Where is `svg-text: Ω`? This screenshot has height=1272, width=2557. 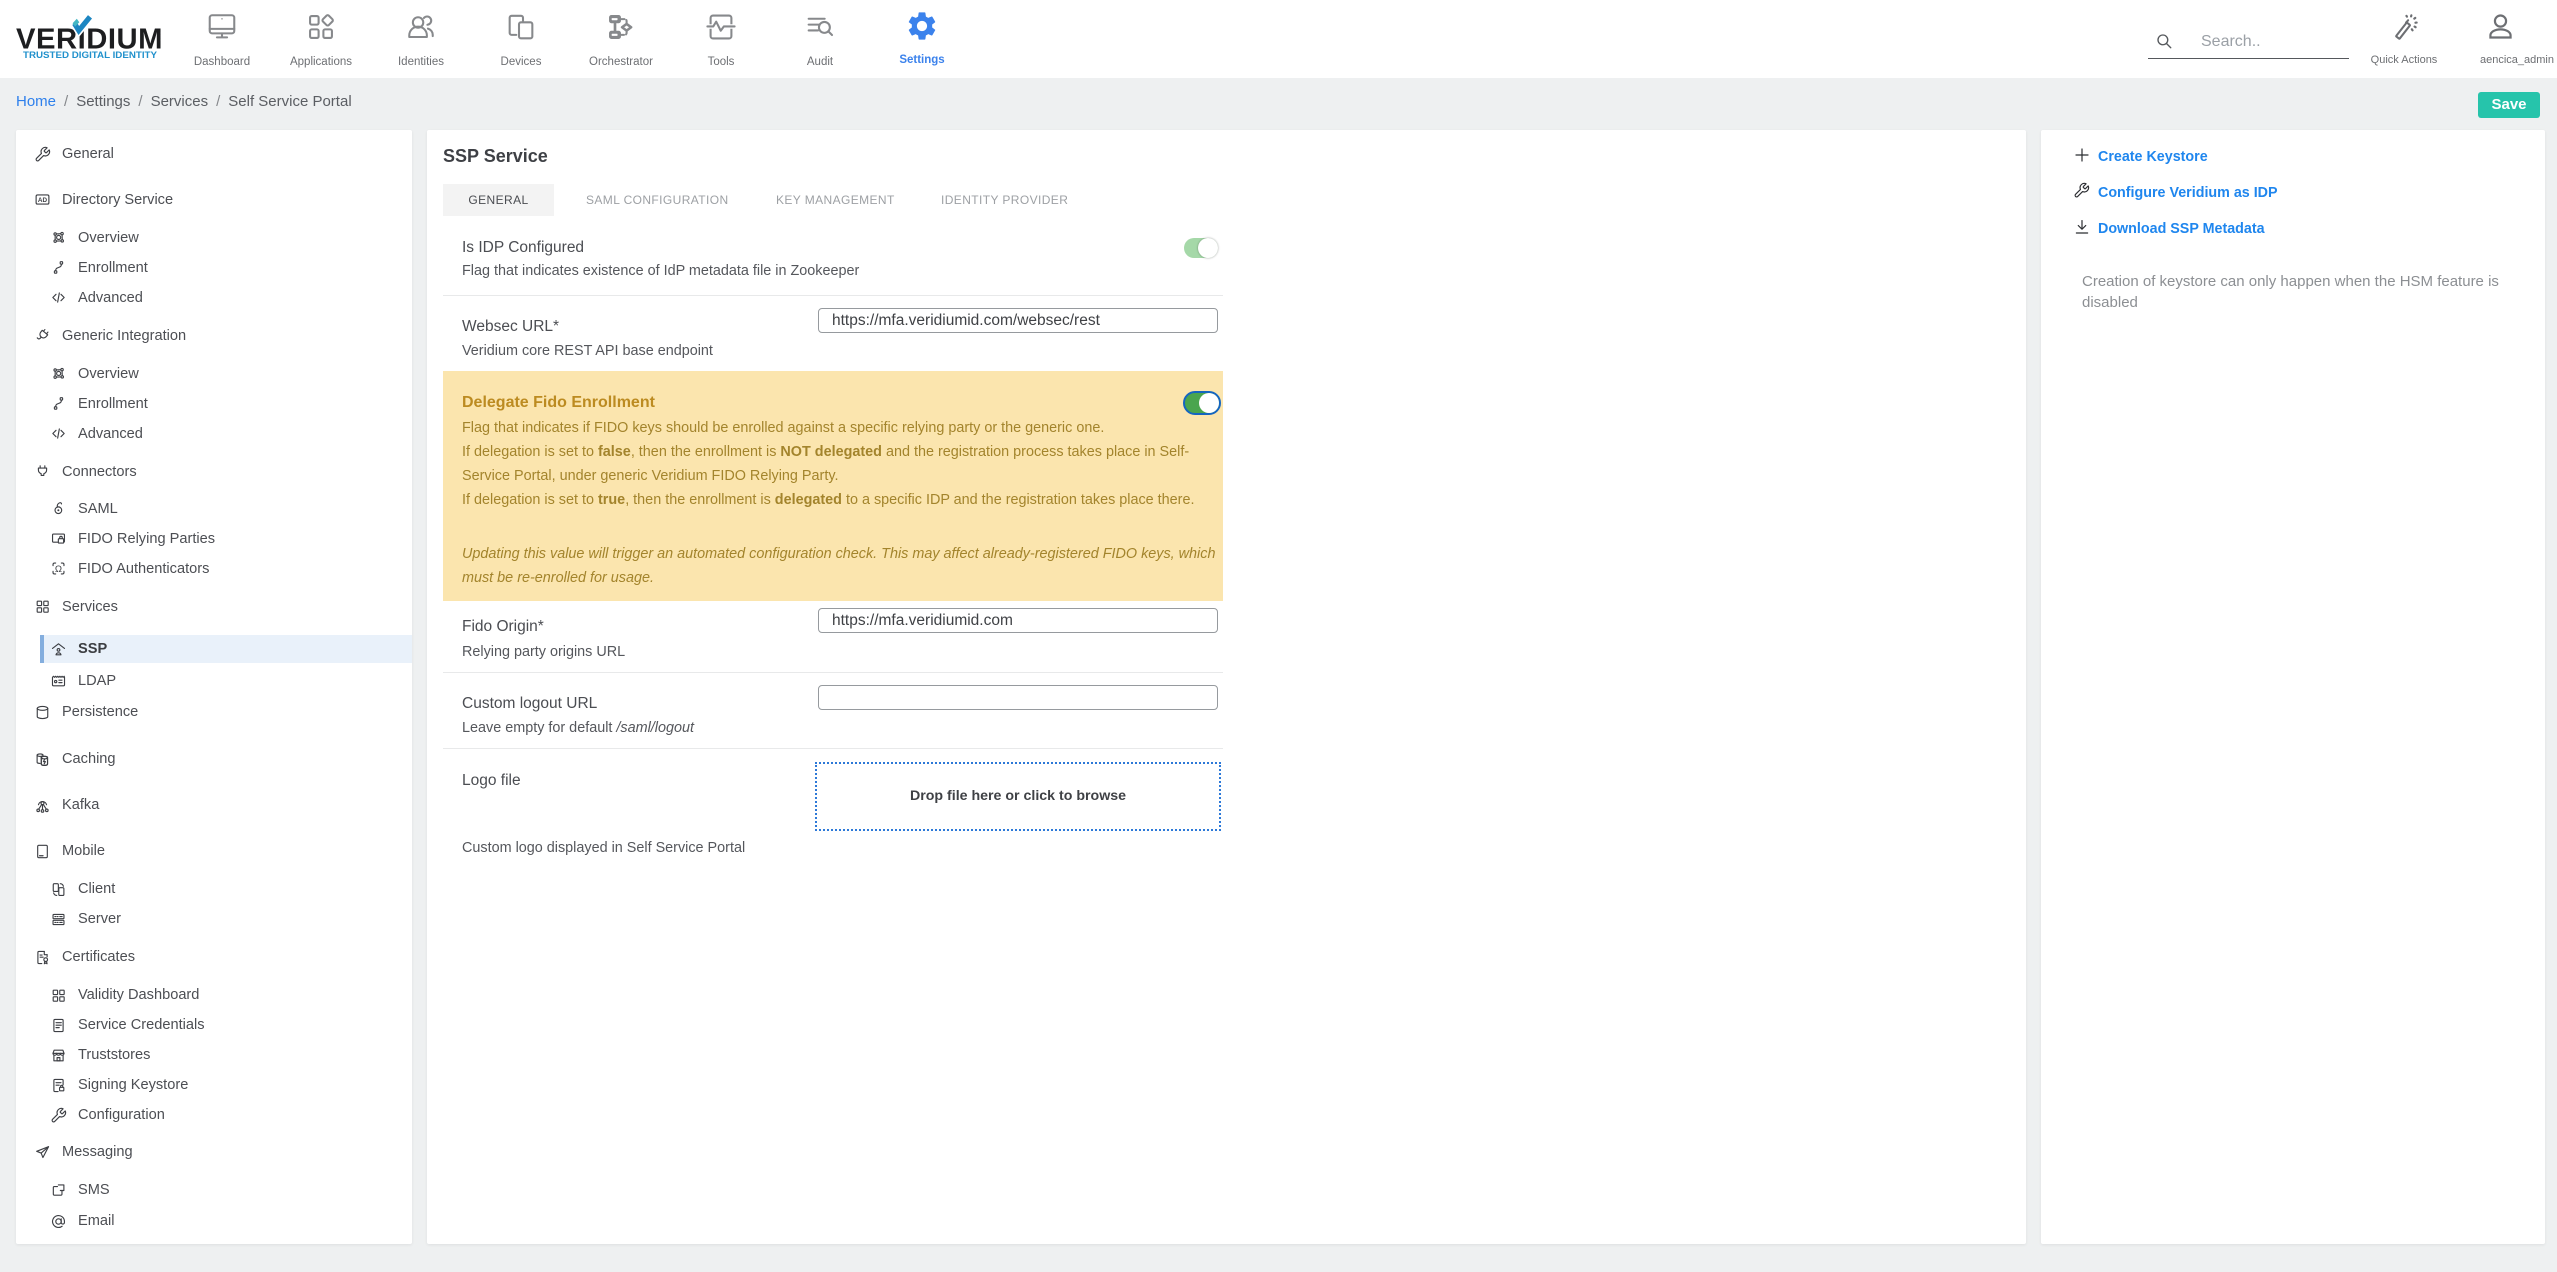
svg-text: Ω is located at coordinates (58, 569).